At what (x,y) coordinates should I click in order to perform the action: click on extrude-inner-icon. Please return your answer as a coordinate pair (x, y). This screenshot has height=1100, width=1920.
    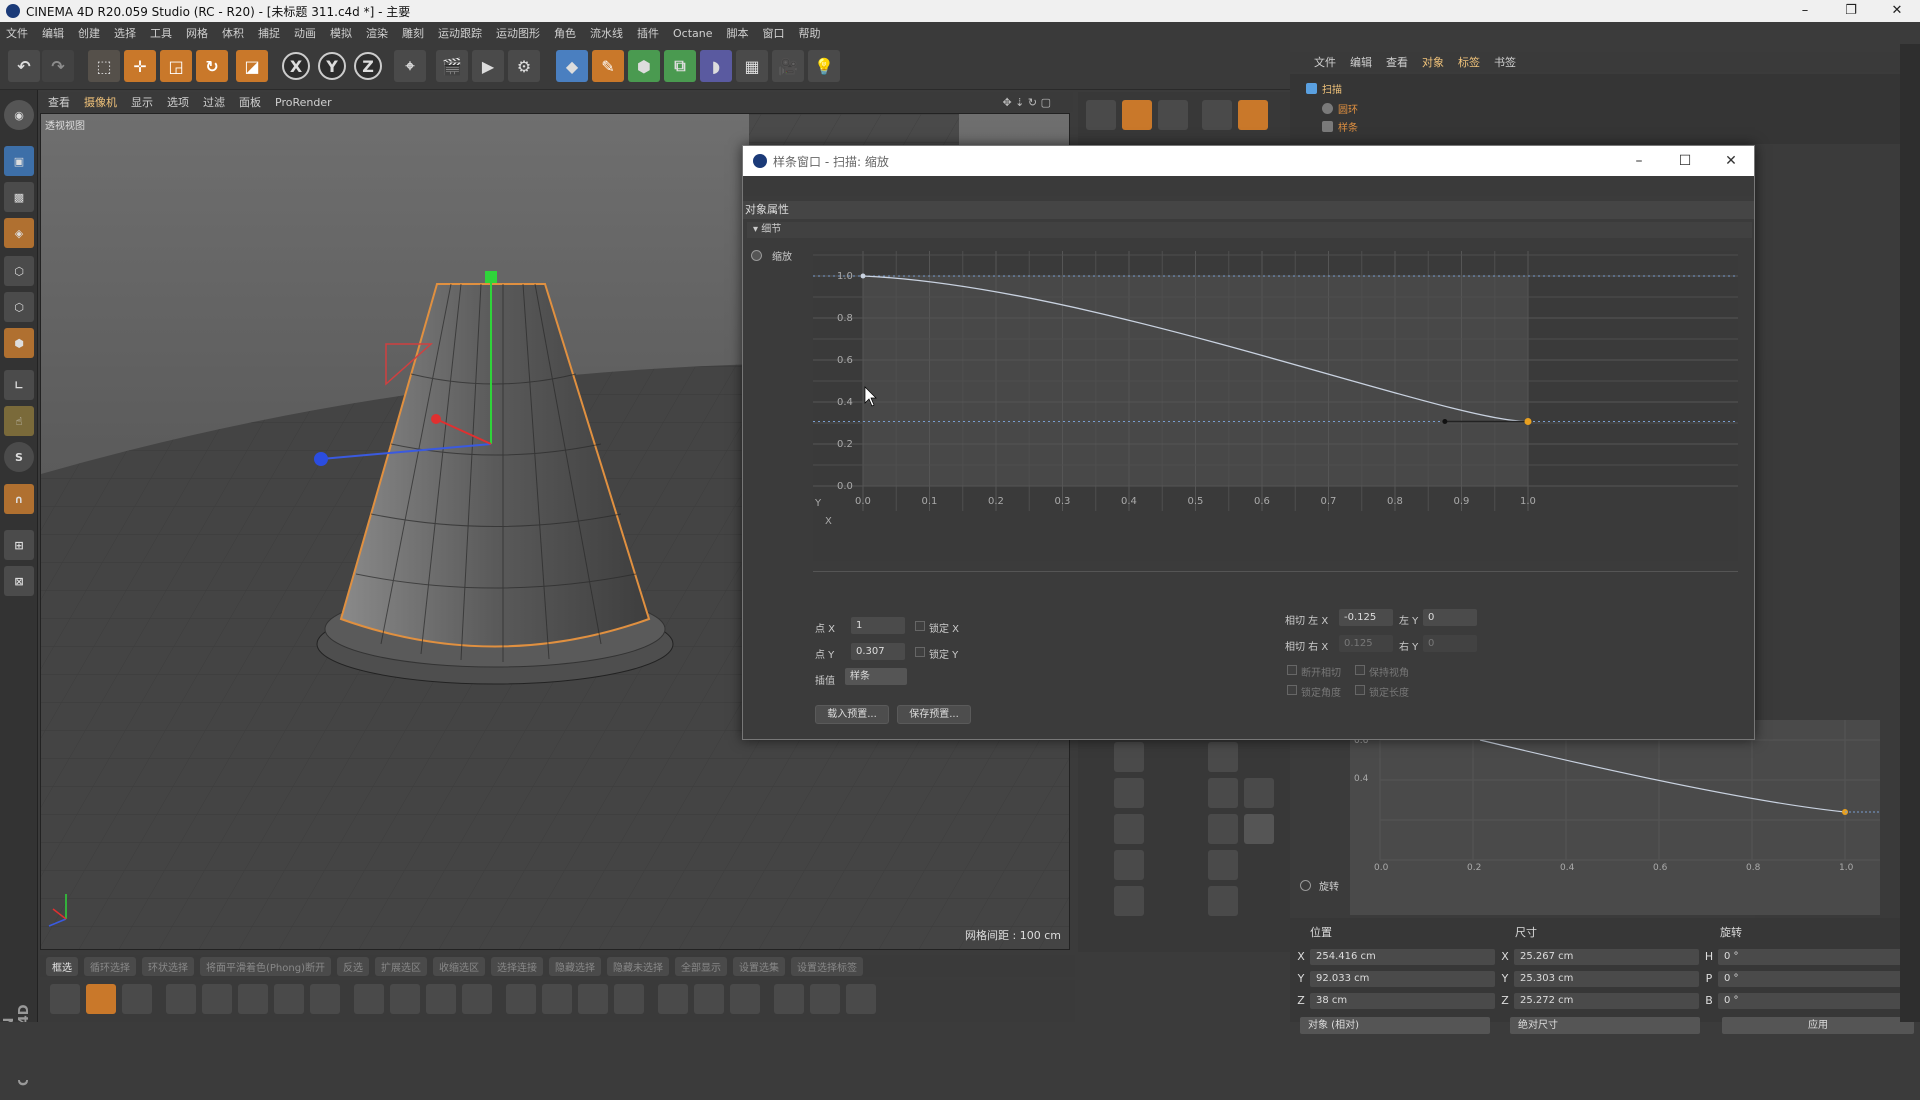
    Looking at the image, I should click on (289, 999).